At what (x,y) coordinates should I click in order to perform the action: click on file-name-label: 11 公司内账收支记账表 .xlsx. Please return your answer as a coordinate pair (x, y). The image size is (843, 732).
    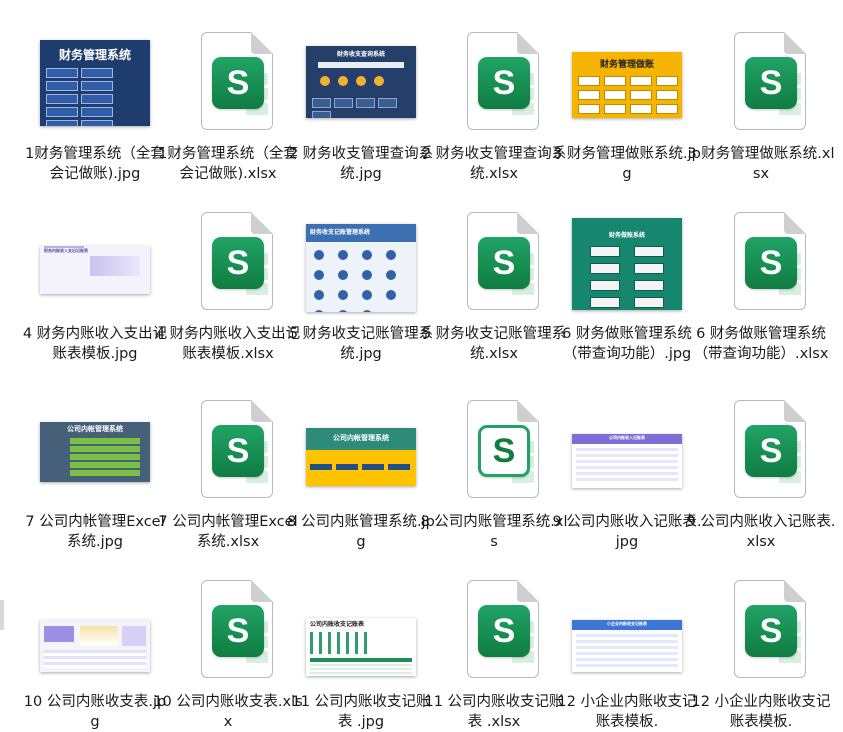
    Looking at the image, I should click on (494, 712).